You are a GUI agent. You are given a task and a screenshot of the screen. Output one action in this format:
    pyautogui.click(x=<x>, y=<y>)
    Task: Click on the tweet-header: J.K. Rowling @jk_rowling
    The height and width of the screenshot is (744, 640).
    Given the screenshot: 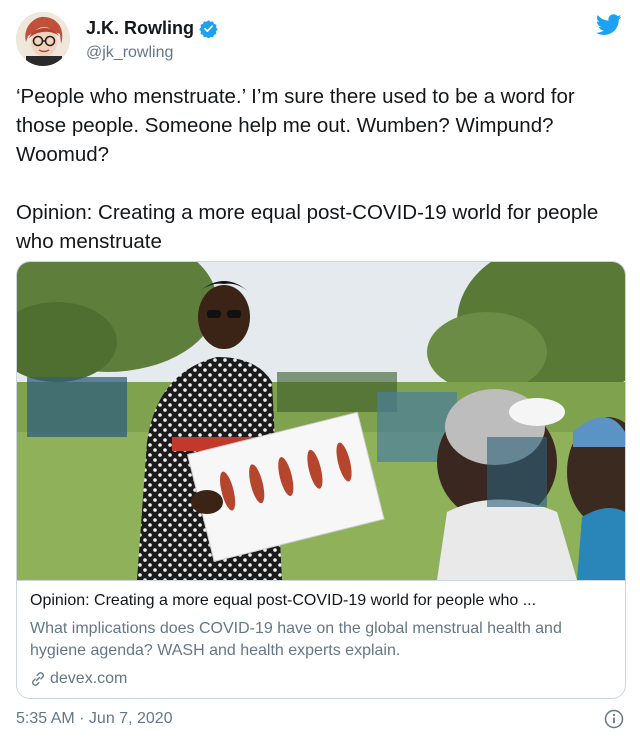 What is the action you would take?
    pyautogui.click(x=320, y=40)
    